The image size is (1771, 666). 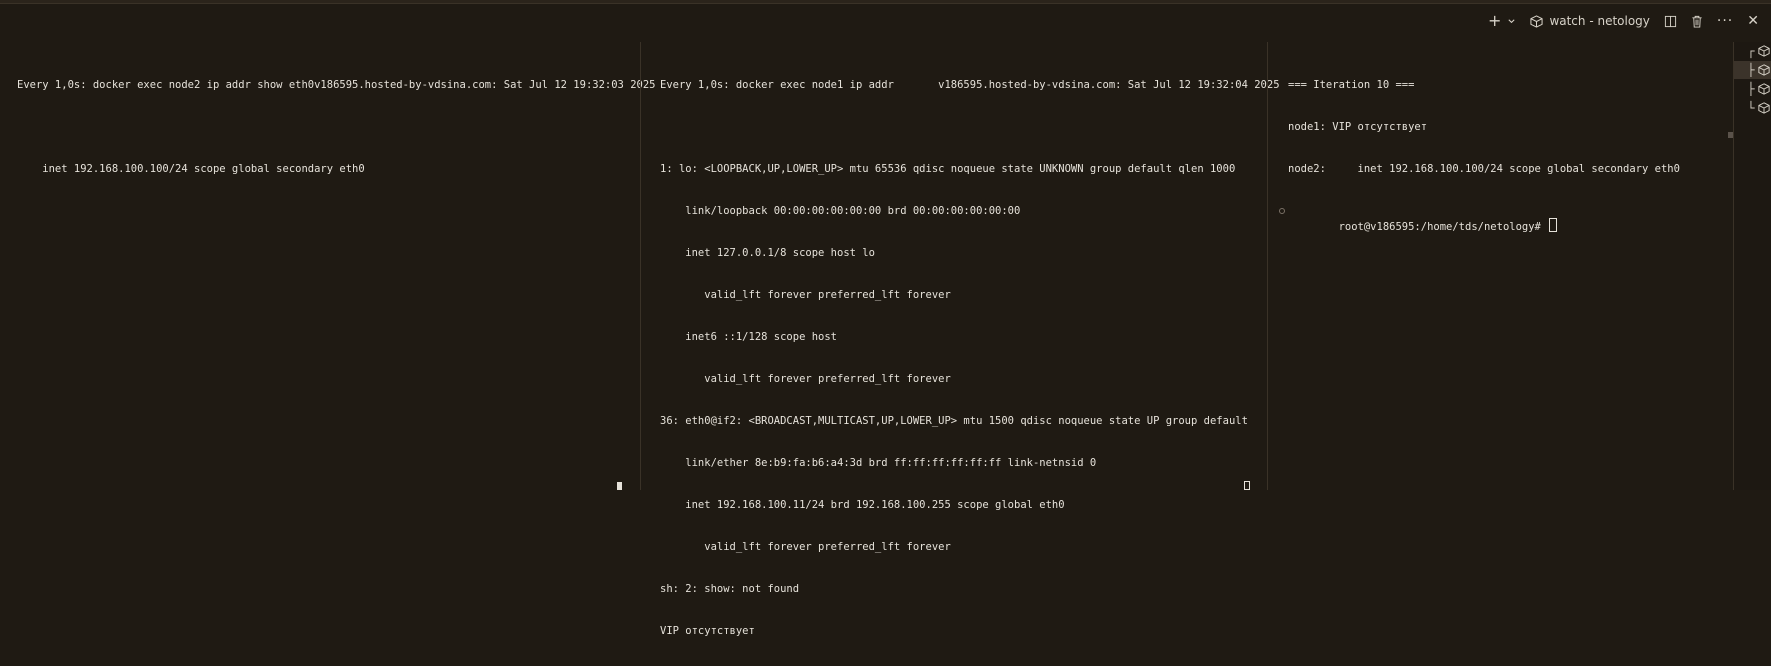 I want to click on output-line: node1: VIP отсутствует, so click(x=1358, y=127).